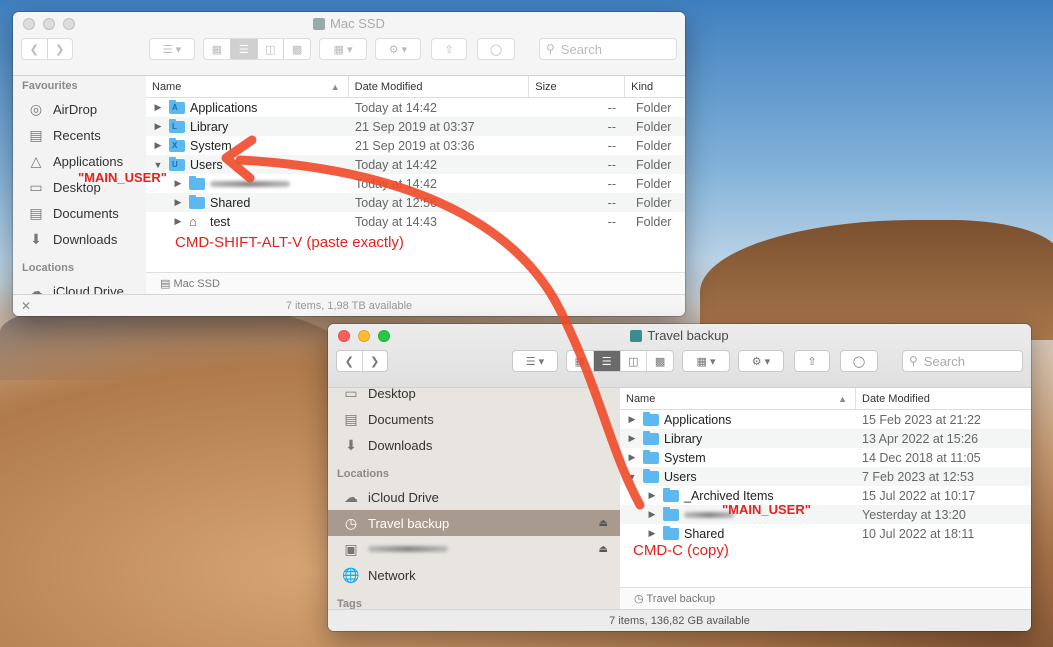 This screenshot has width=1053, height=647. Describe the element at coordinates (415, 126) in the screenshot. I see `table-row: ▶ L Library 21 Sep 2019 at 03:37 -- Folder` at that location.